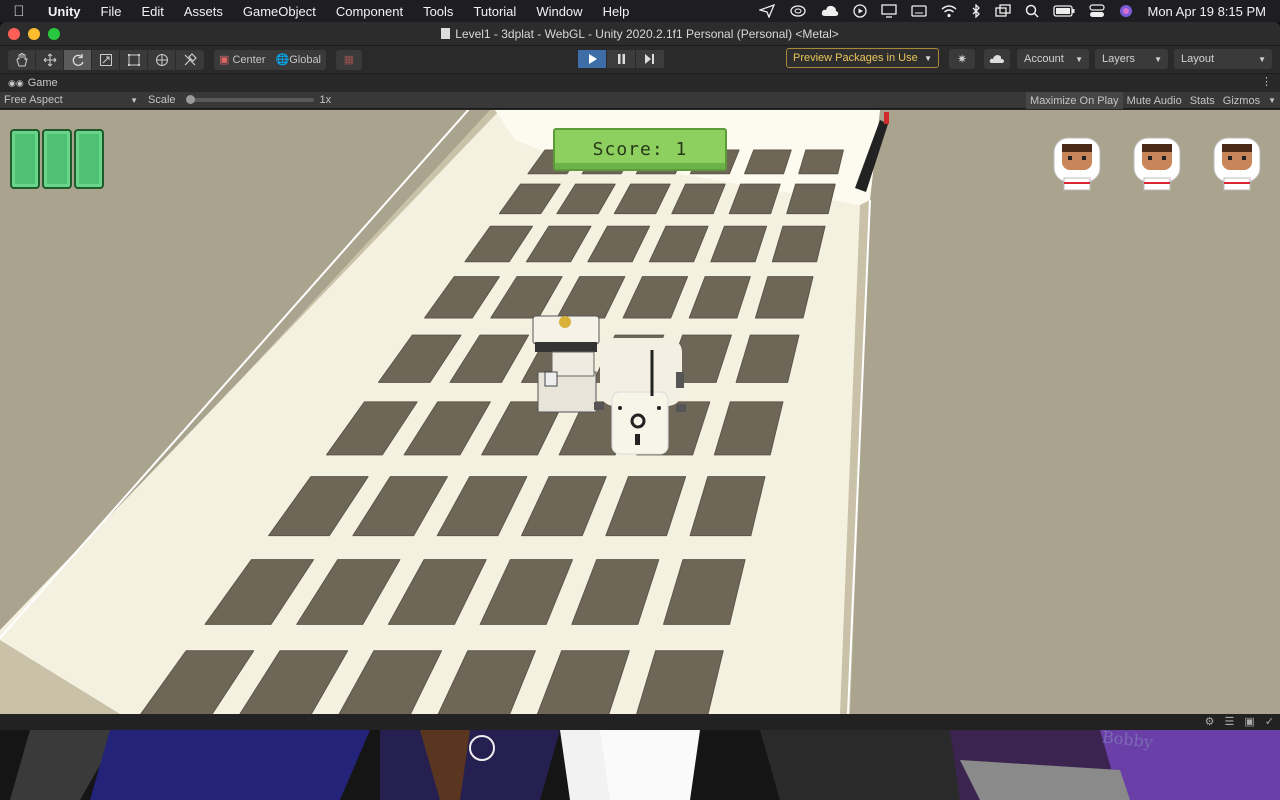 This screenshot has width=1280, height=800. I want to click on scale-icon, so click(105, 59).